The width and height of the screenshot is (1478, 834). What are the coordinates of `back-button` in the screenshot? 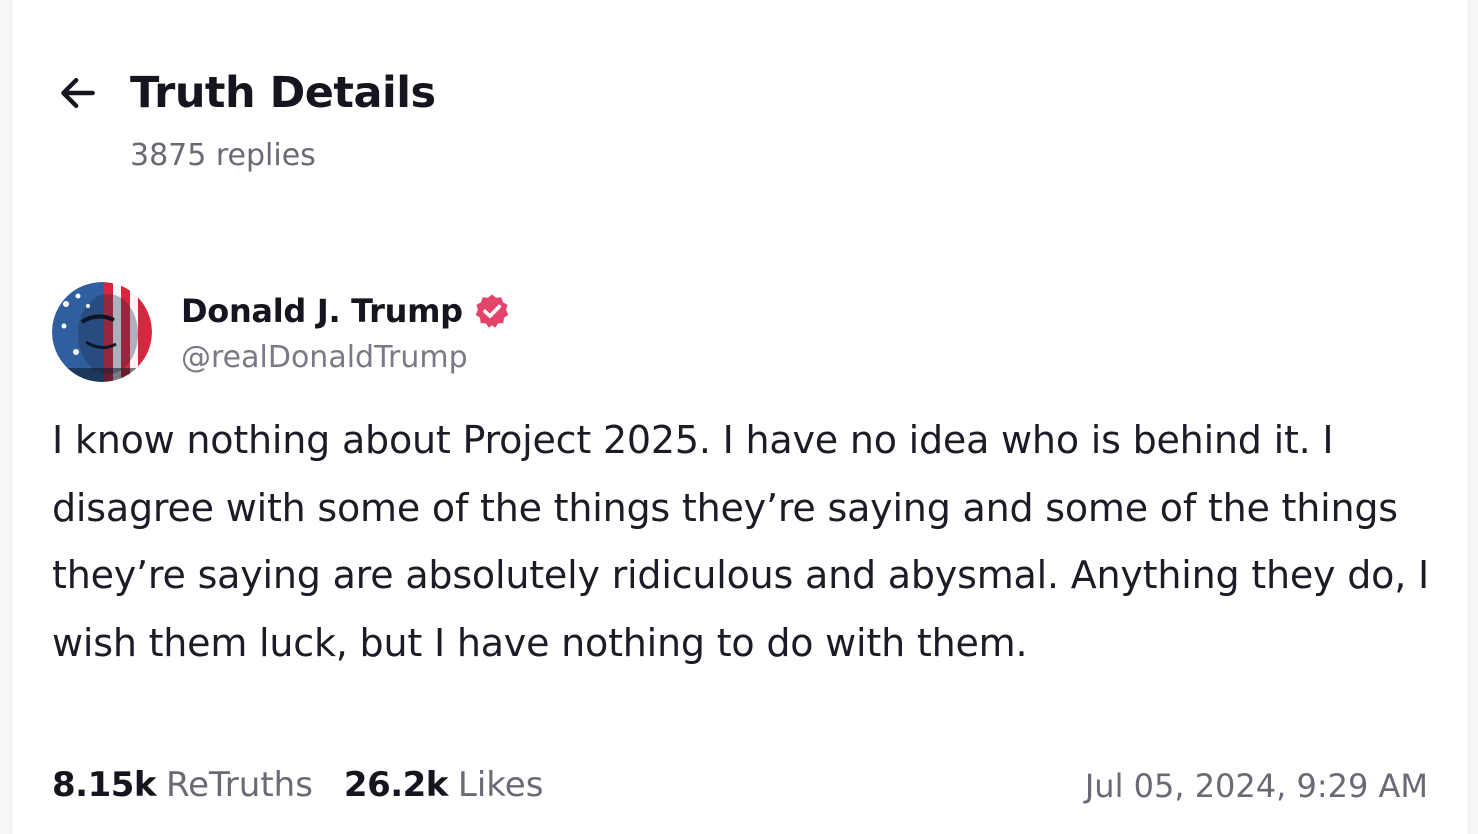 It's located at (81, 93).